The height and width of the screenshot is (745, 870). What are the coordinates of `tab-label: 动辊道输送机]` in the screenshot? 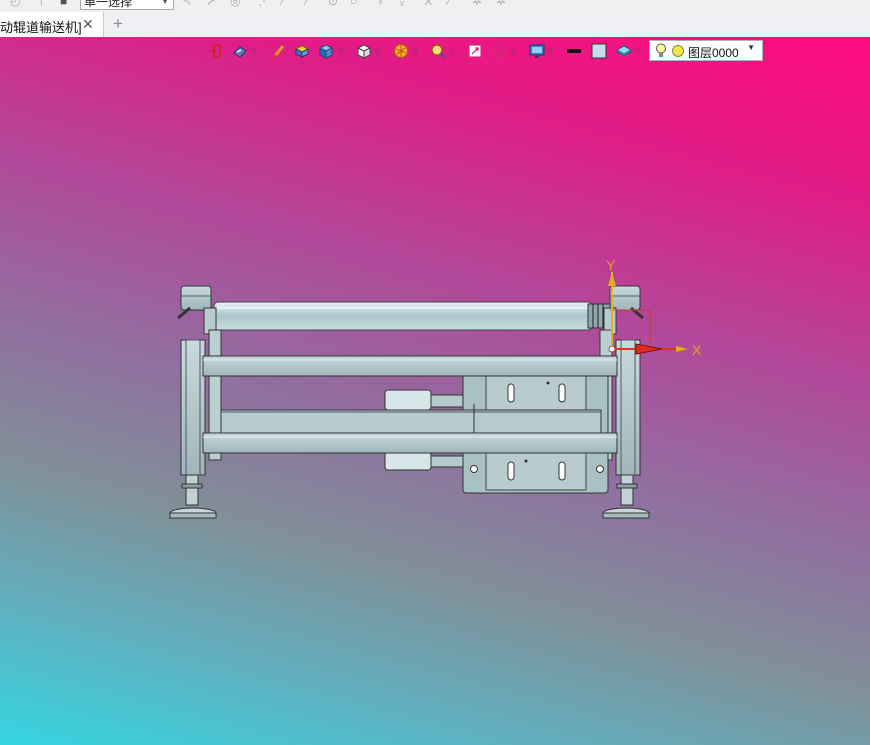 It's located at (41, 27).